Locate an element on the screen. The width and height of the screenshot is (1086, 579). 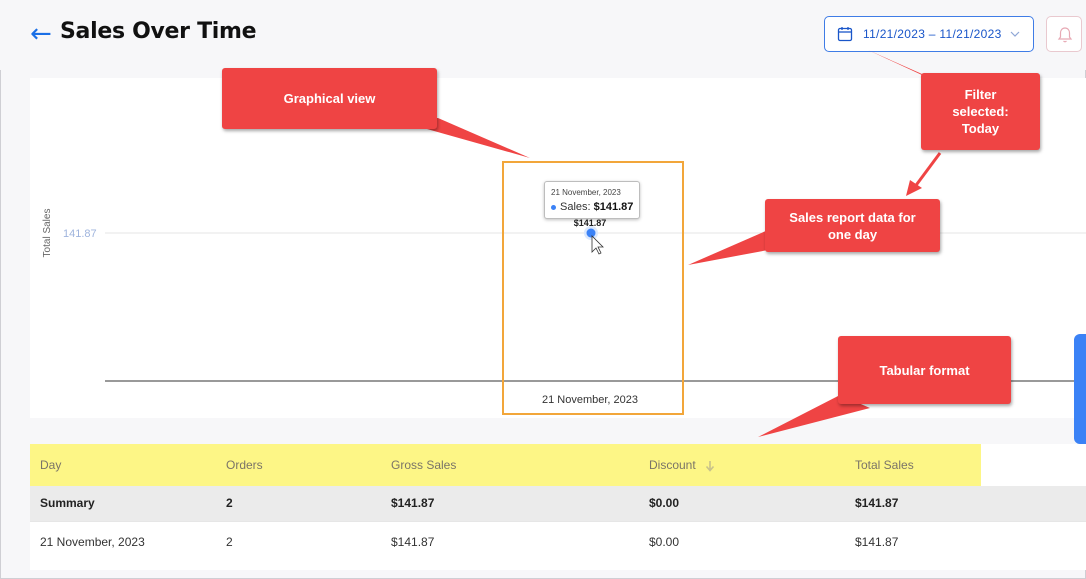
back-arrow-icon: ← is located at coordinates (41, 34).